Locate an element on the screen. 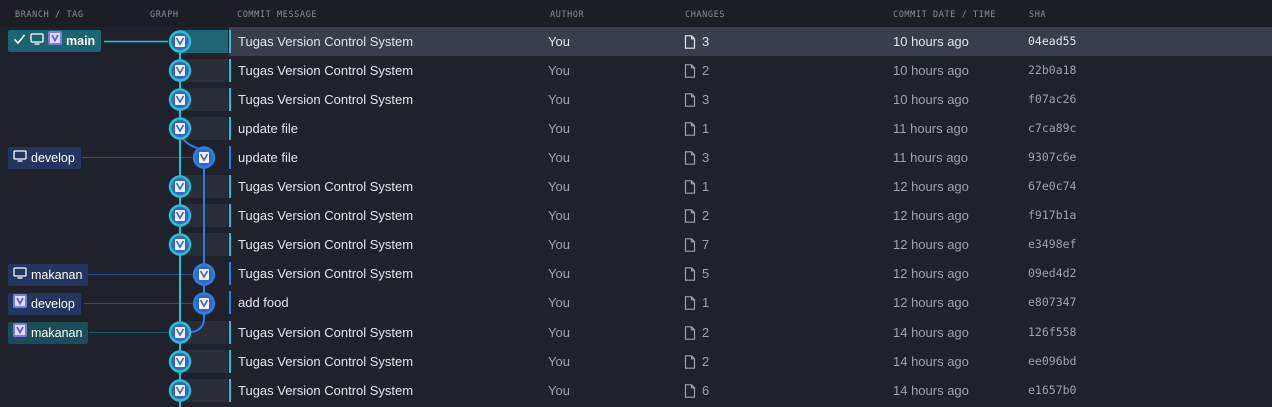 The width and height of the screenshot is (1272, 407). commit-changes: 5 is located at coordinates (774, 273).